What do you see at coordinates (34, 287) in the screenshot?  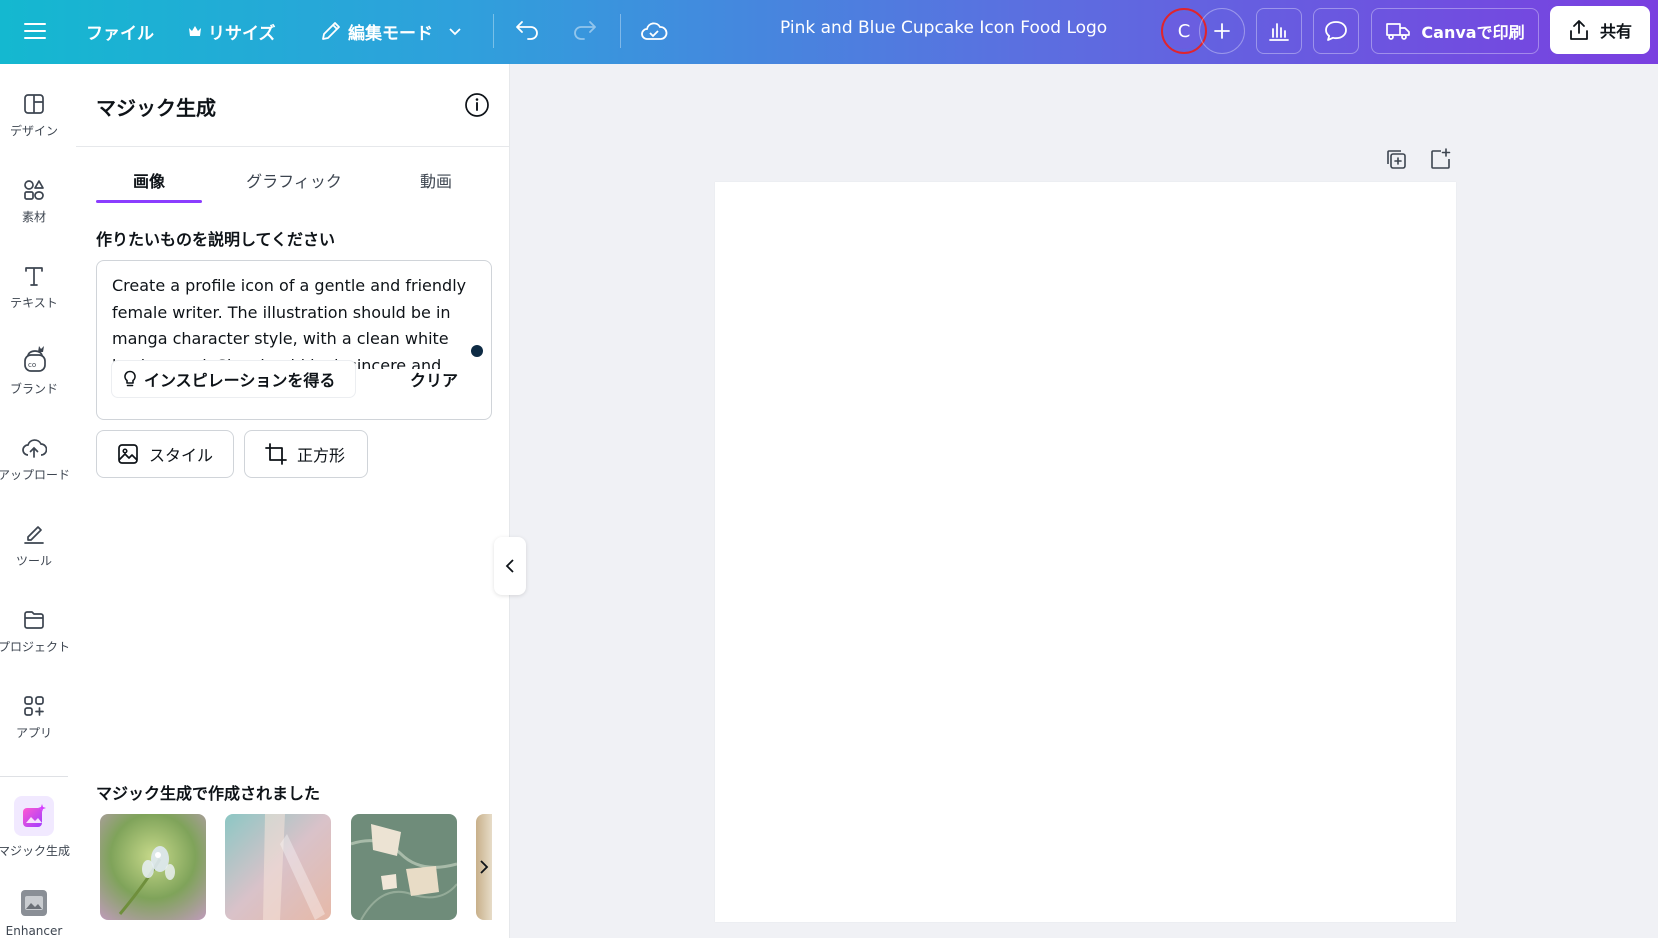 I see `rail-item-text: テキスト` at bounding box center [34, 287].